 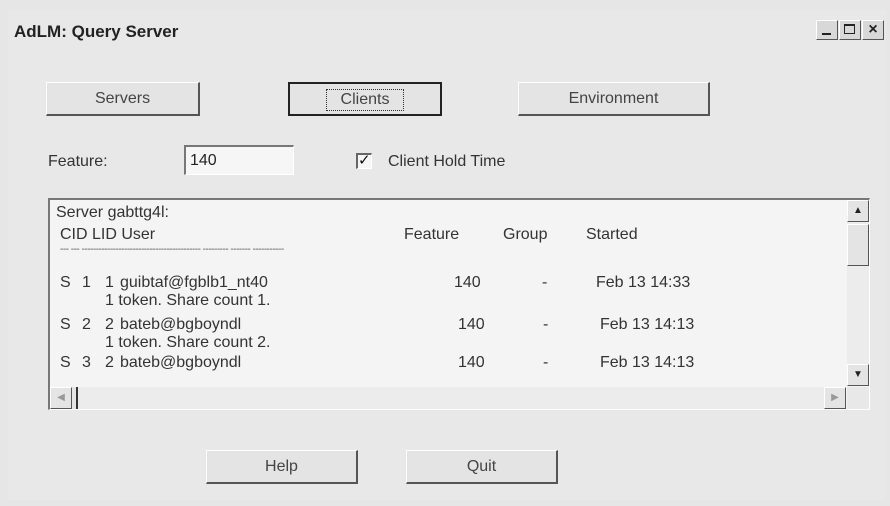 I want to click on row-1-user: guibtaf@fgblb1_nt40, so click(x=194, y=282).